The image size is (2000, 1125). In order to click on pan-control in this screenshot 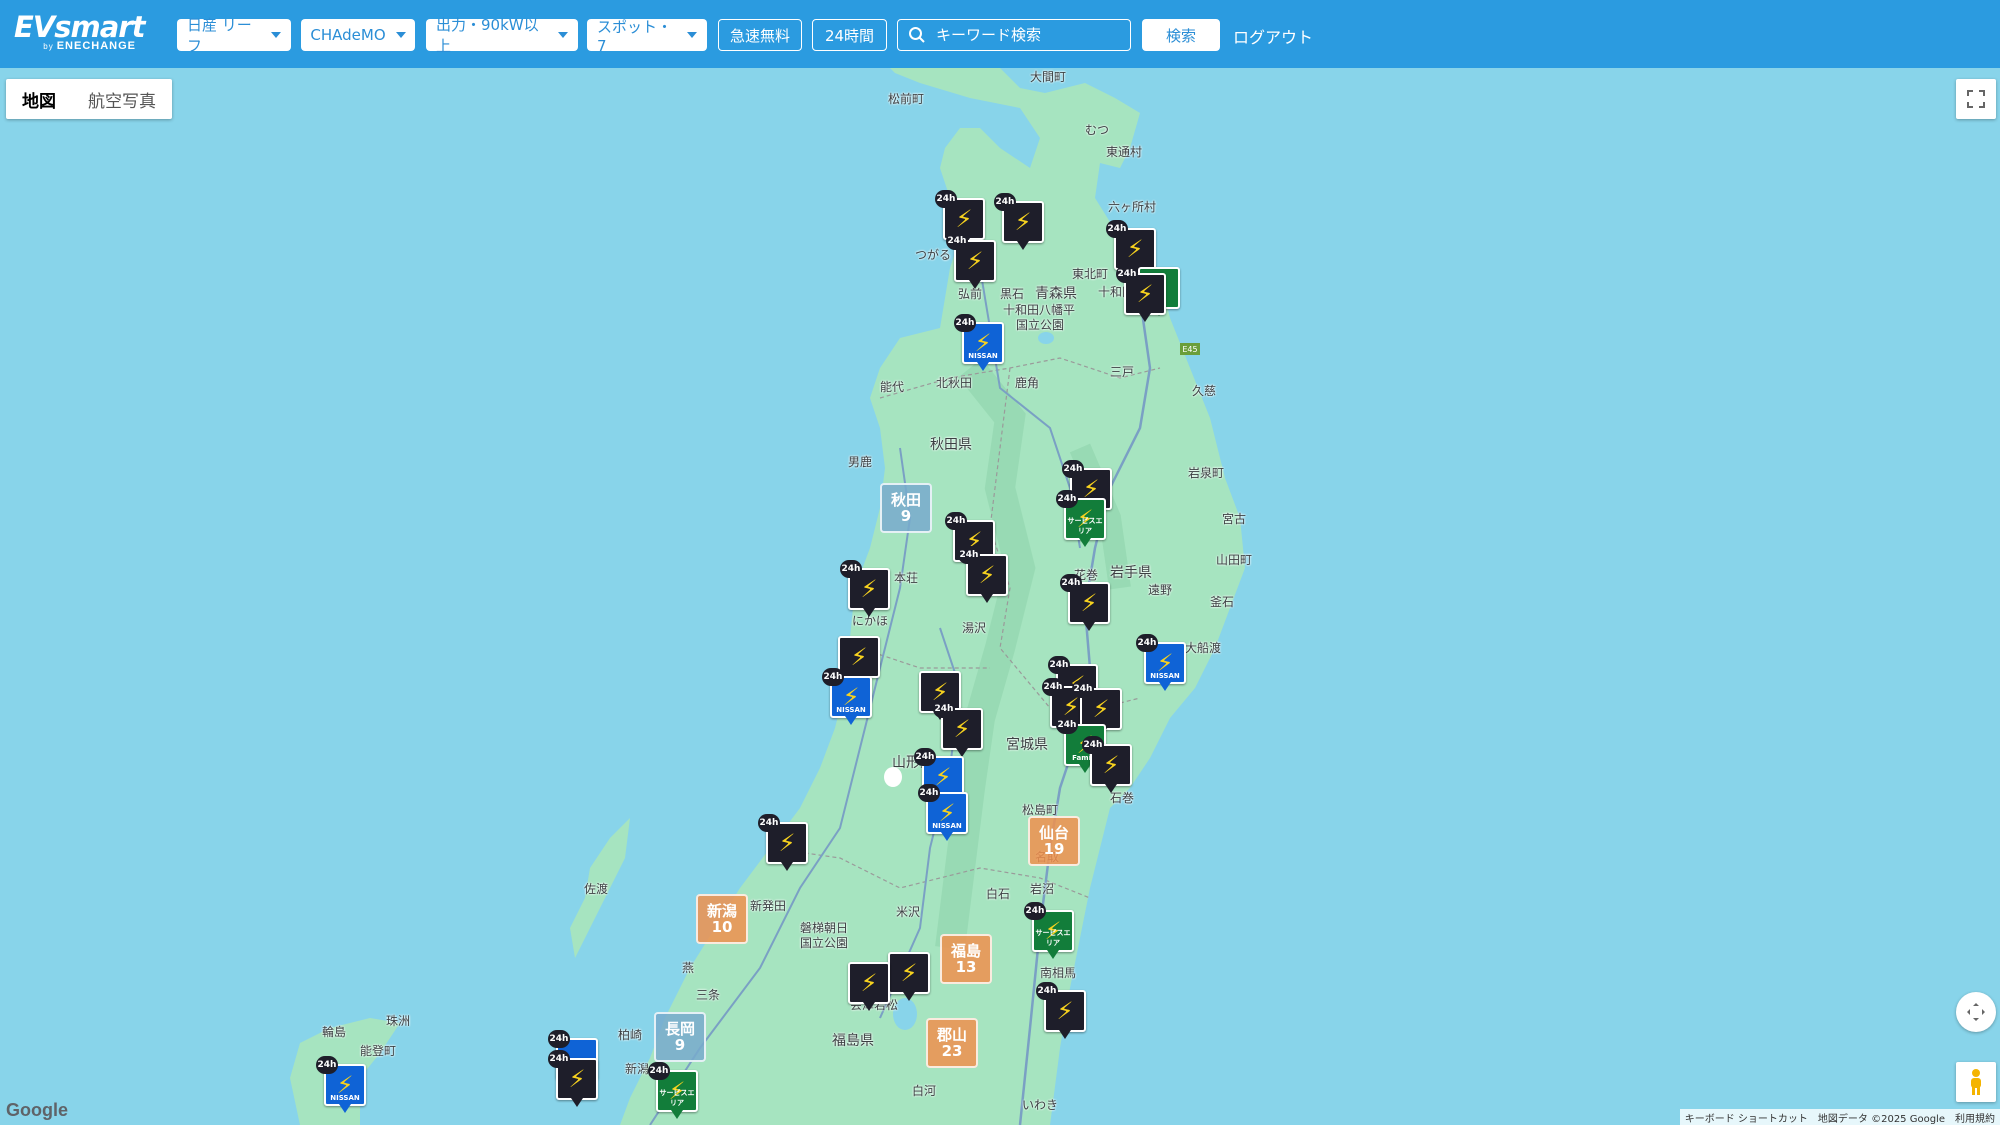, I will do `click(1976, 1012)`.